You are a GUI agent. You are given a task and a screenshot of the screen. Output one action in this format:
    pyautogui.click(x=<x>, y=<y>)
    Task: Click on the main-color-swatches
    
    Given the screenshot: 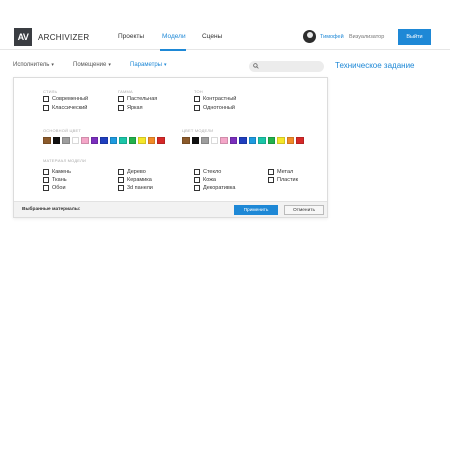 What is the action you would take?
    pyautogui.click(x=105, y=140)
    